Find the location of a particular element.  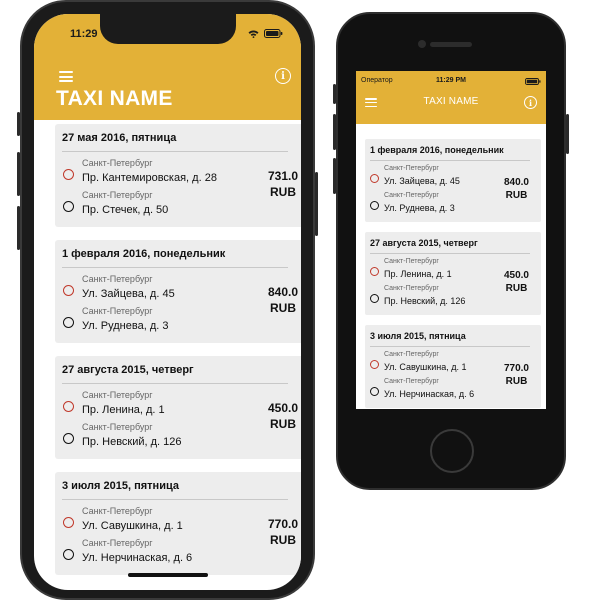

dropoff-stop: Санкт-Петербург Ул. Нерчинаская, д. 6 is located at coordinates (181, 554).